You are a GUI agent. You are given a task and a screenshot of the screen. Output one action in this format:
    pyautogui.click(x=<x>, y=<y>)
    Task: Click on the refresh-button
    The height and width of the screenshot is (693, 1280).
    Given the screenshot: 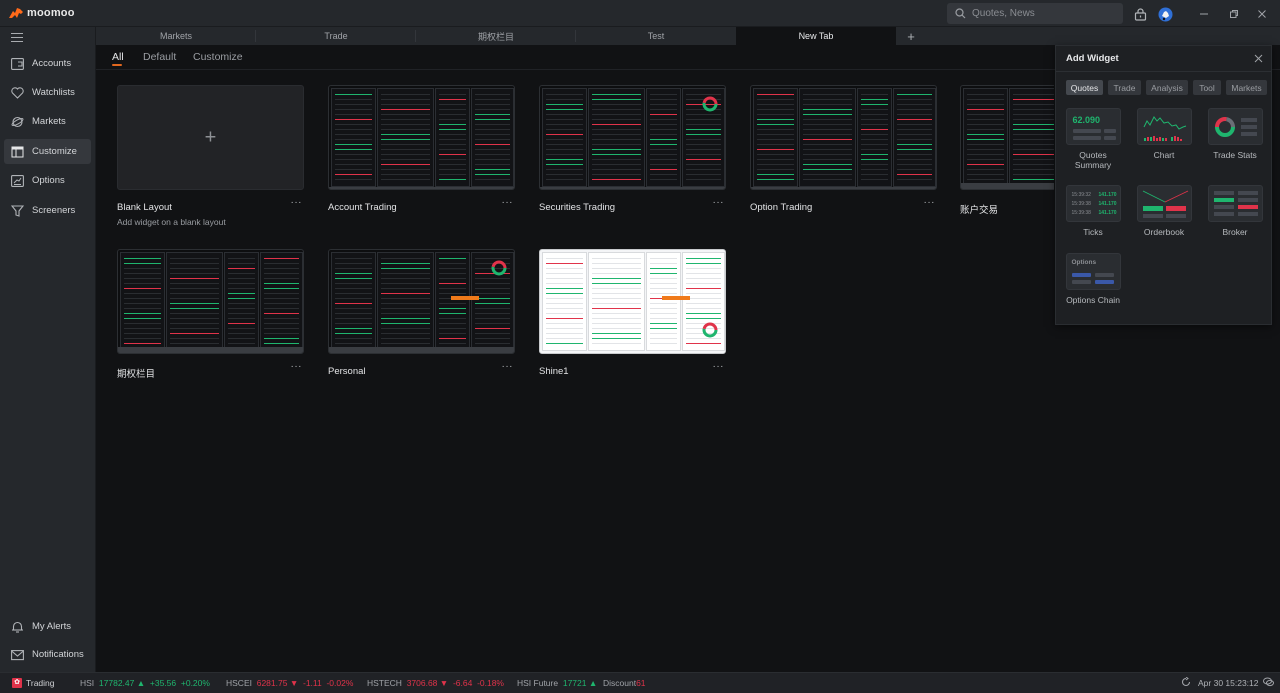 What is the action you would take?
    pyautogui.click(x=1186, y=682)
    